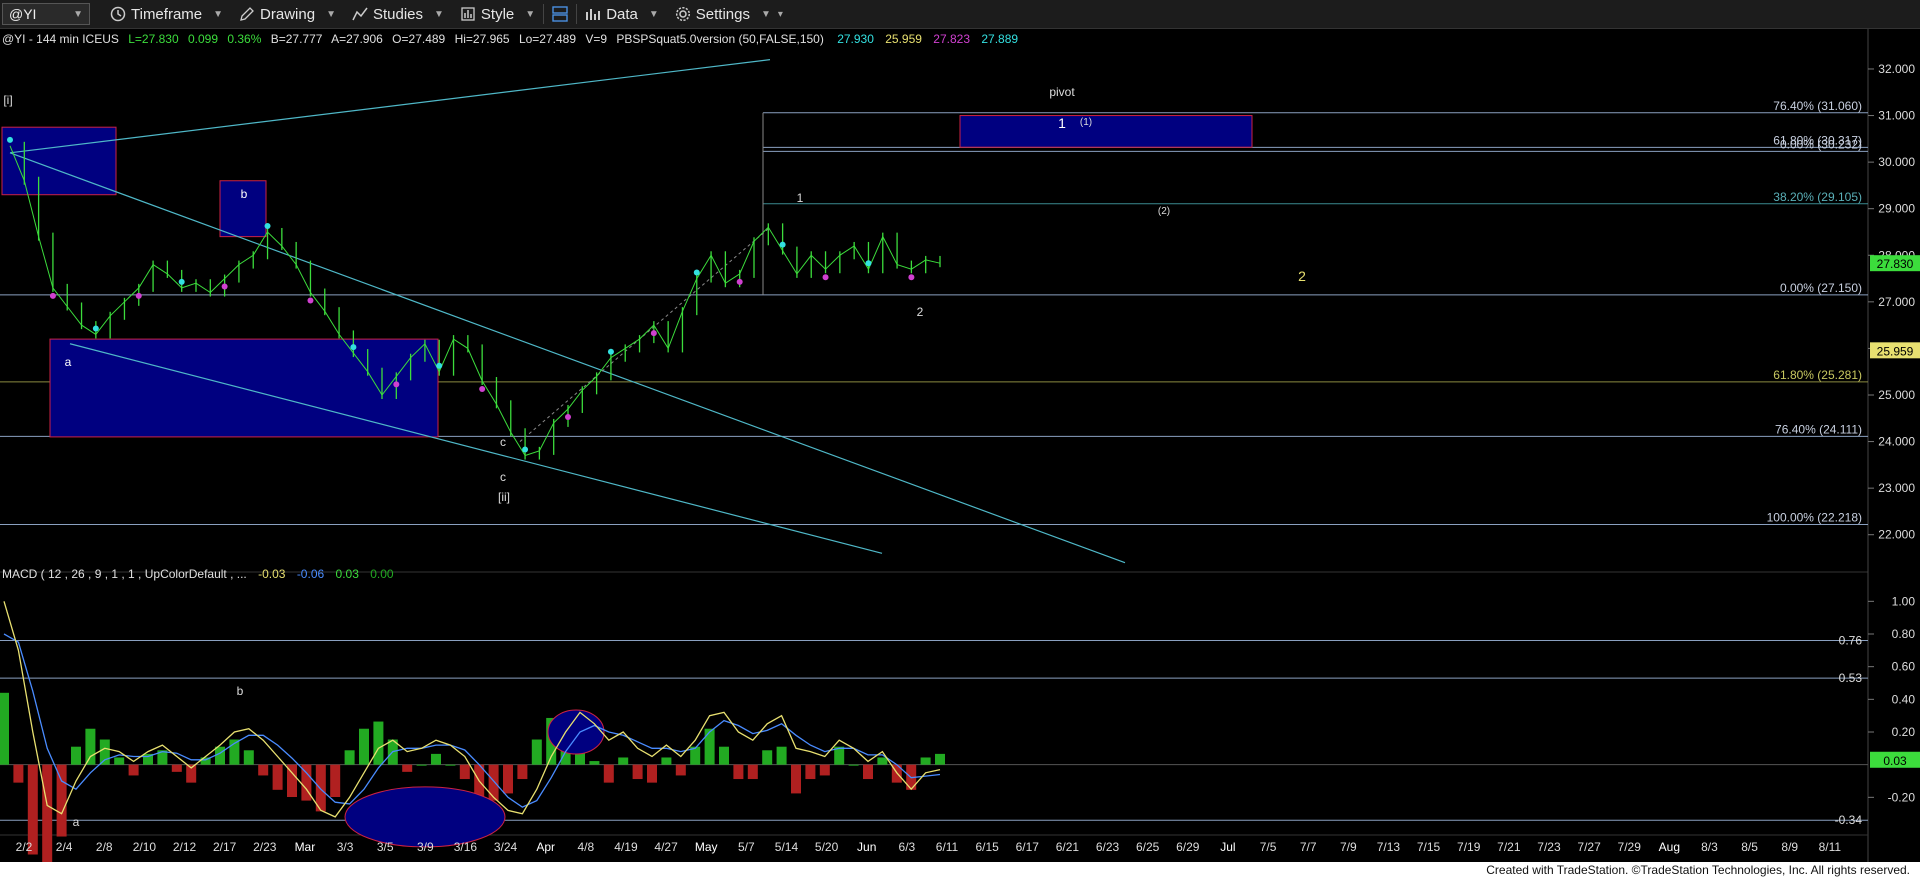 The width and height of the screenshot is (1920, 879). I want to click on time-tick-label: 3/16, so click(466, 847).